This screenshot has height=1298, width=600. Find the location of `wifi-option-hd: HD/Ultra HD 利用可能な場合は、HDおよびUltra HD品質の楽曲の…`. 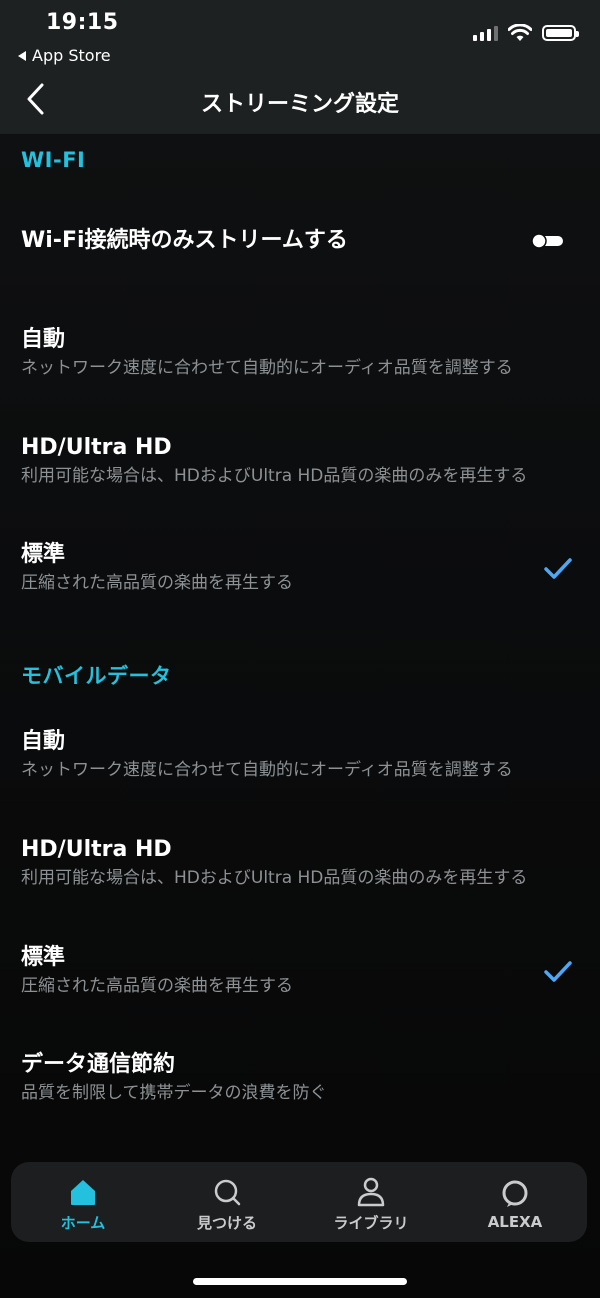

wifi-option-hd: HD/Ultra HD 利用可能な場合は、HDおよびUltra HD品質の楽曲の… is located at coordinates (300, 461).